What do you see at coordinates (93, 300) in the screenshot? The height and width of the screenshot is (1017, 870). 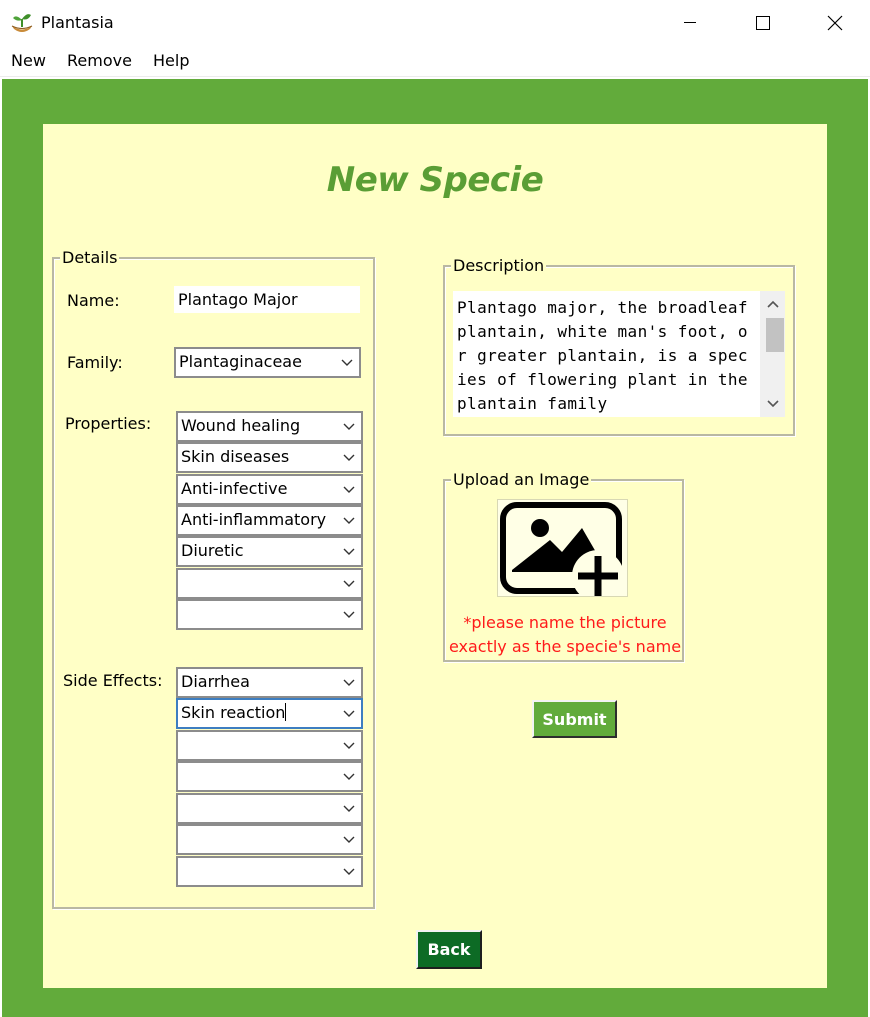 I see `name-label: Name:` at bounding box center [93, 300].